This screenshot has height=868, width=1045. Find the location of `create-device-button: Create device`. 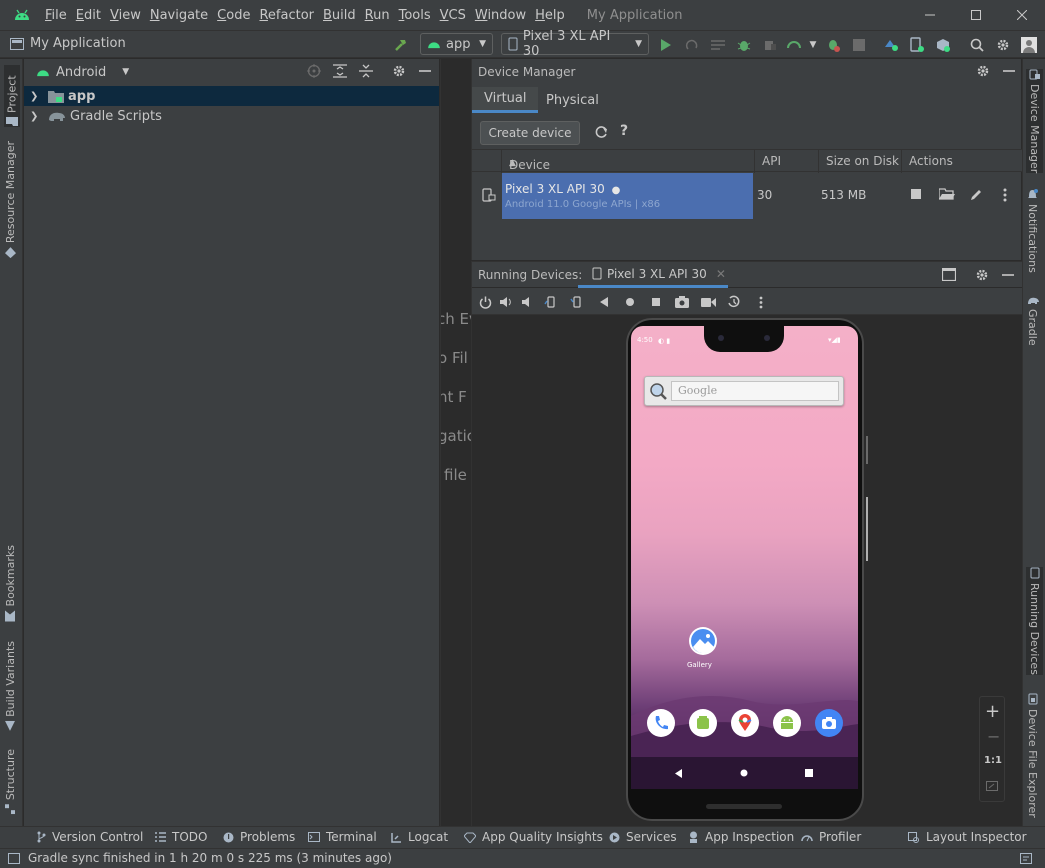

create-device-button: Create device is located at coordinates (530, 133).